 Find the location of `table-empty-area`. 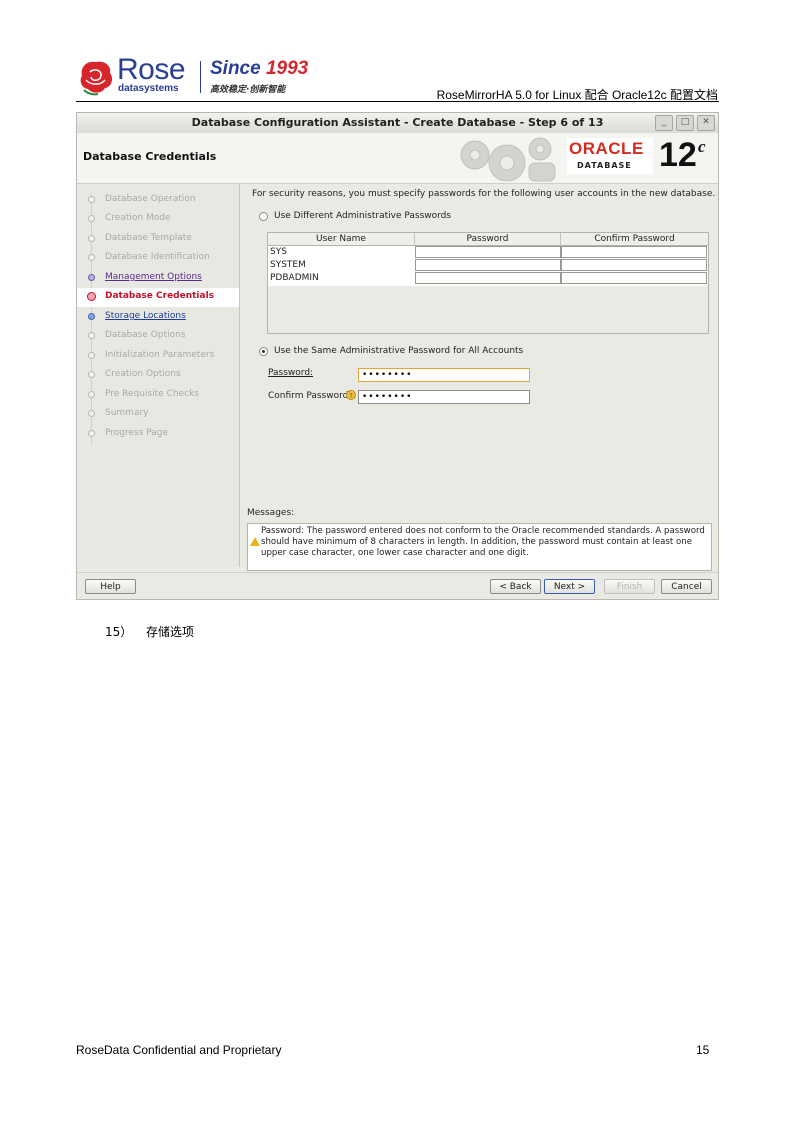

table-empty-area is located at coordinates (488, 309).